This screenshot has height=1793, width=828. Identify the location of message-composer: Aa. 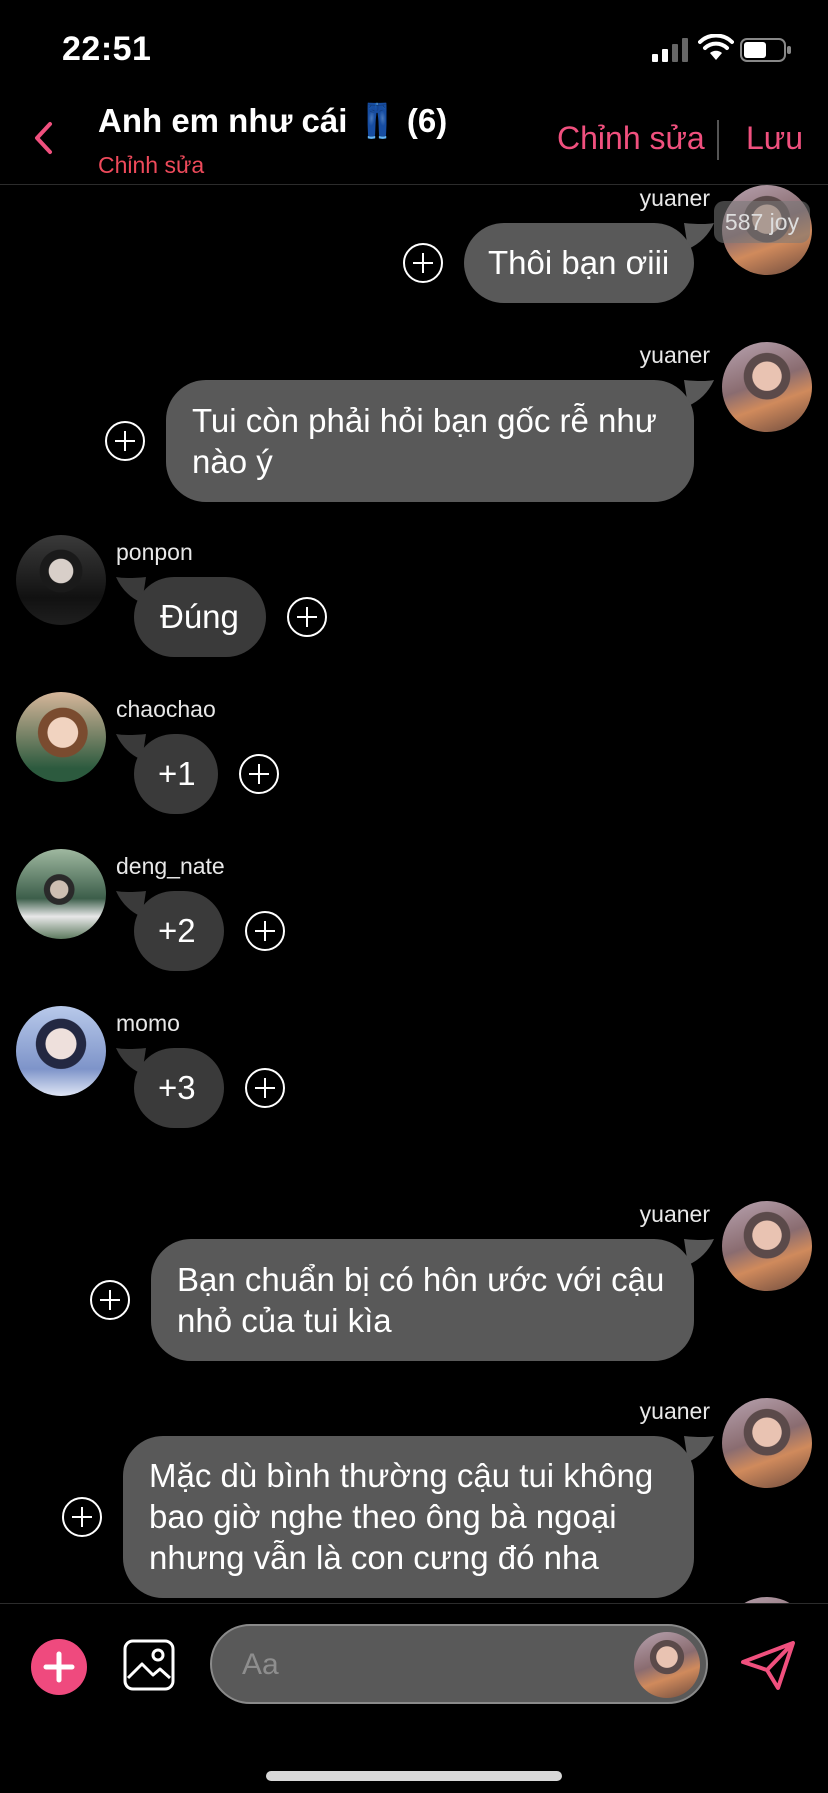
(414, 1698).